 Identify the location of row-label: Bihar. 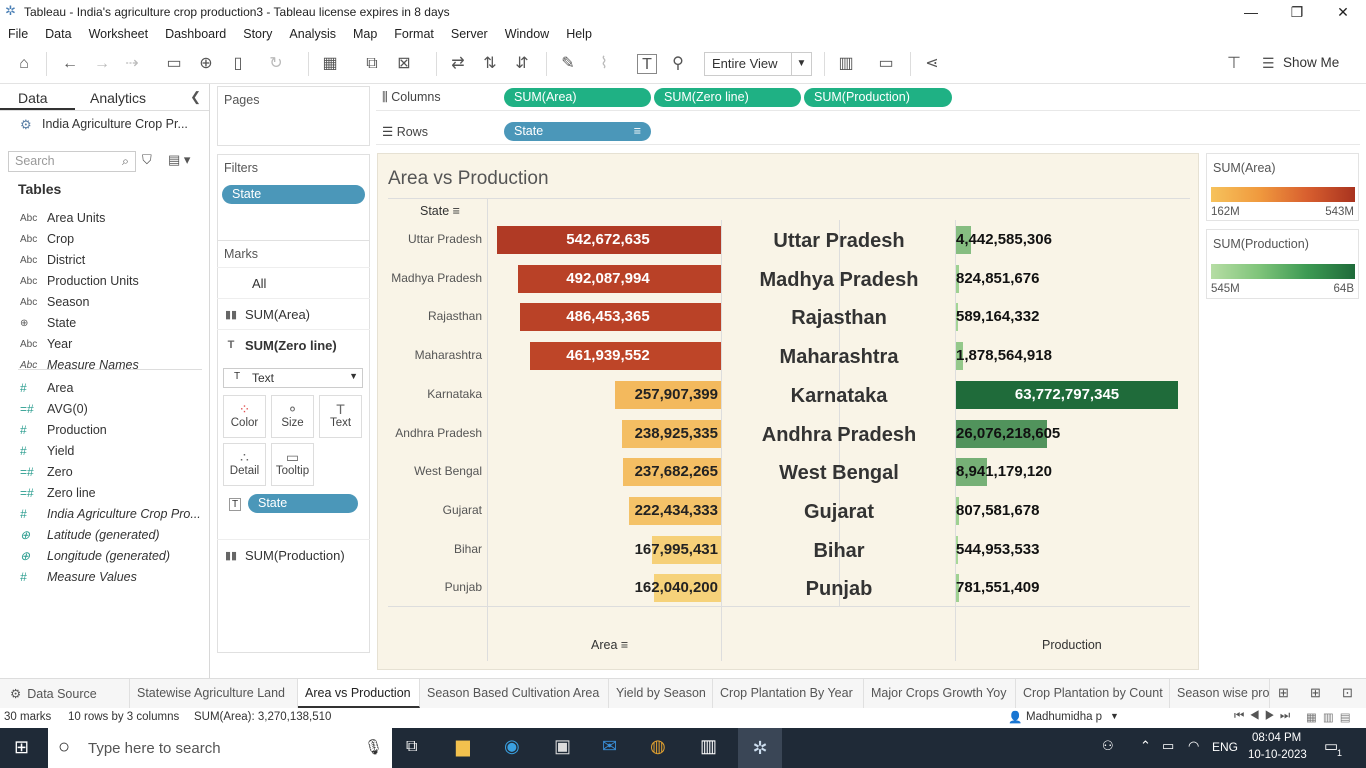
(430, 549).